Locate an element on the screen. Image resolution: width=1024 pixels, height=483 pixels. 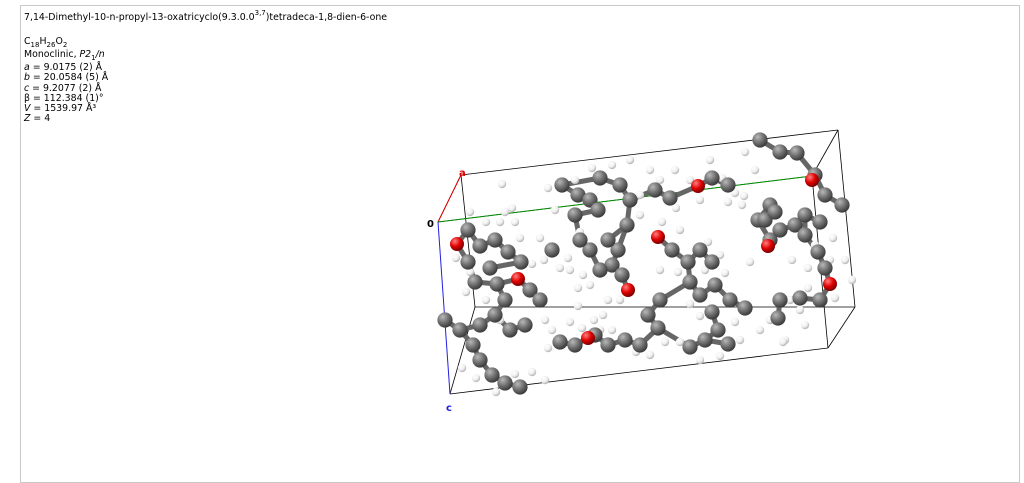
axis-label-origin: 0 is located at coordinates (430, 224).